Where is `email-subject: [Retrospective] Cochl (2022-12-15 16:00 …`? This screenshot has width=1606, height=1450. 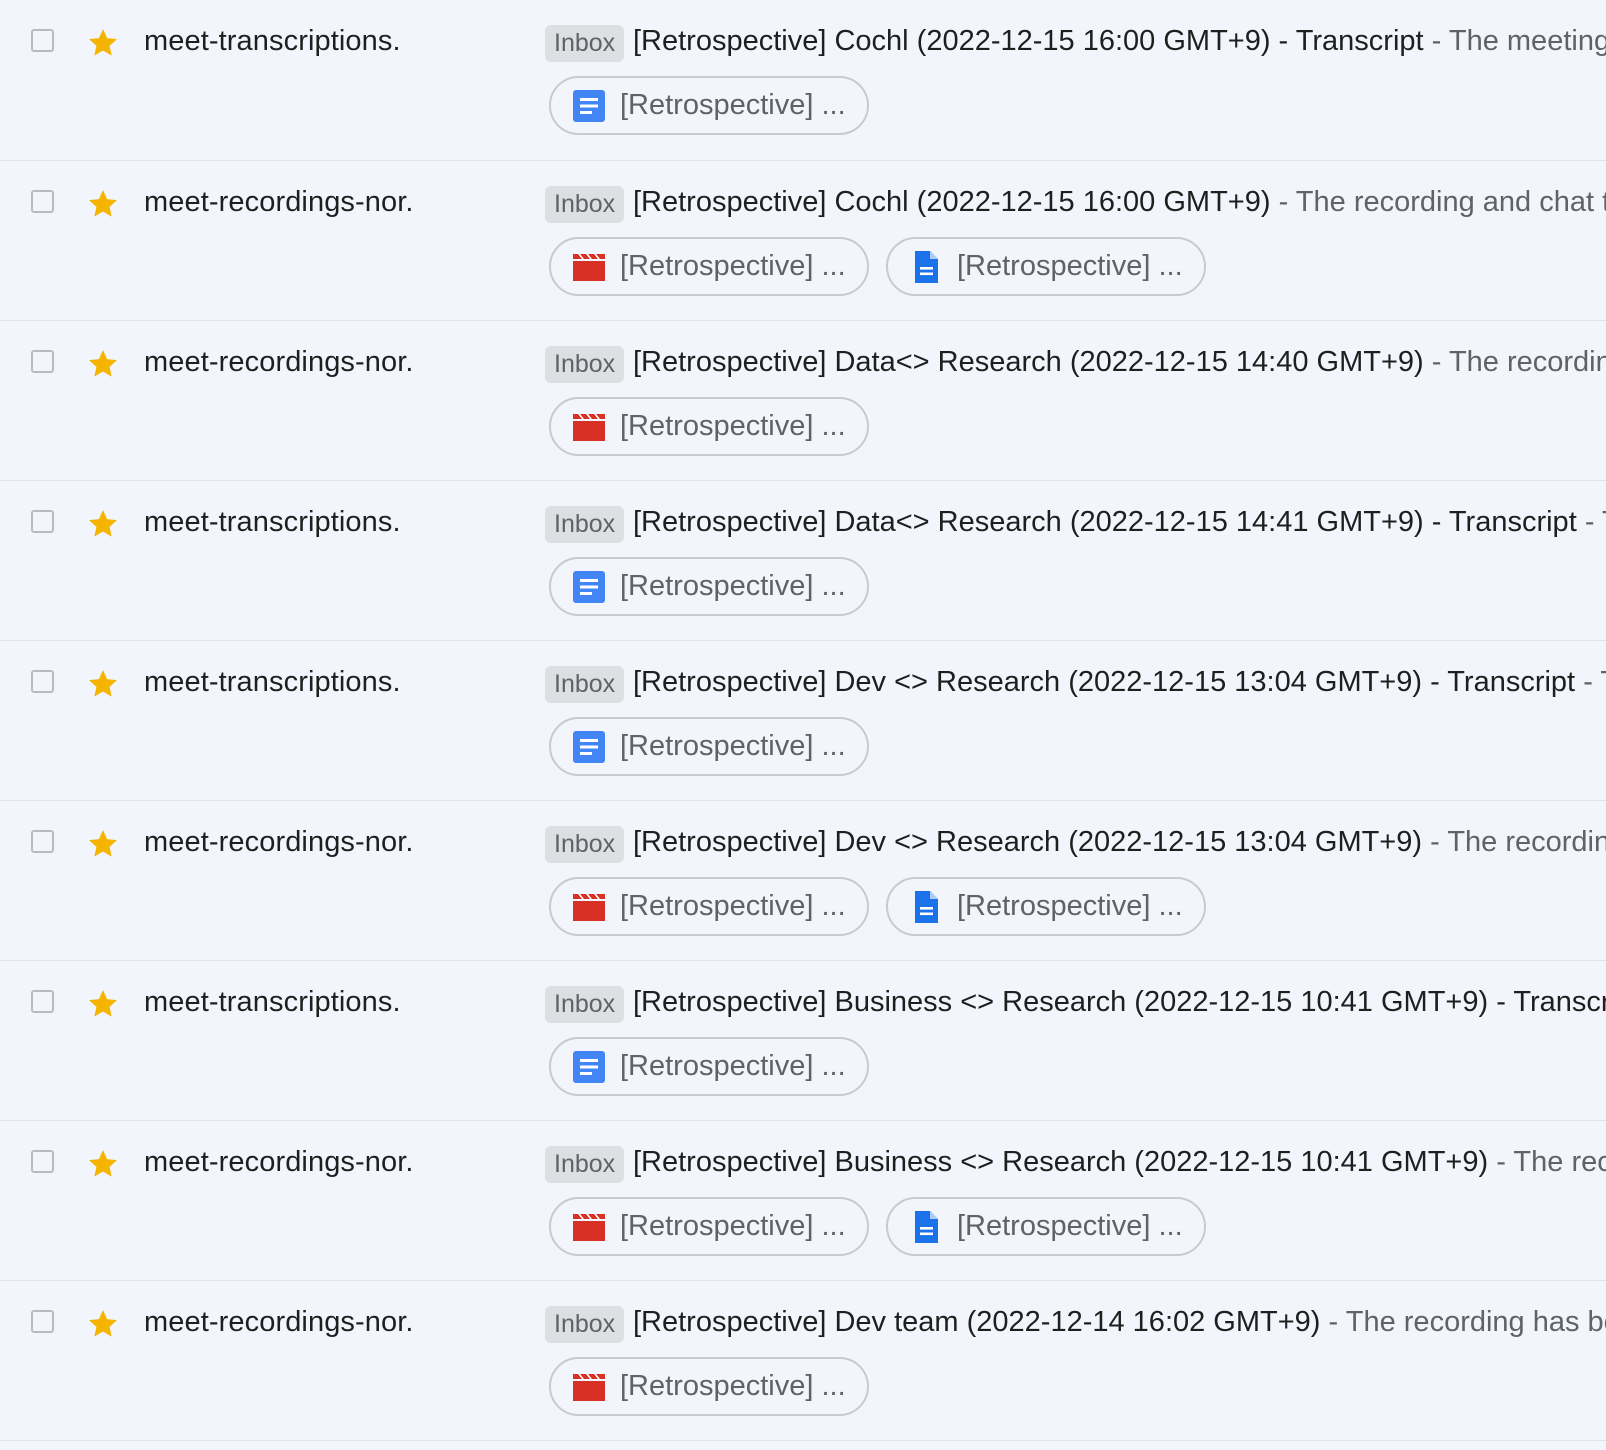
email-subject: [Retrospective] Cochl (2022-12-15 16:00 … is located at coordinates (952, 202).